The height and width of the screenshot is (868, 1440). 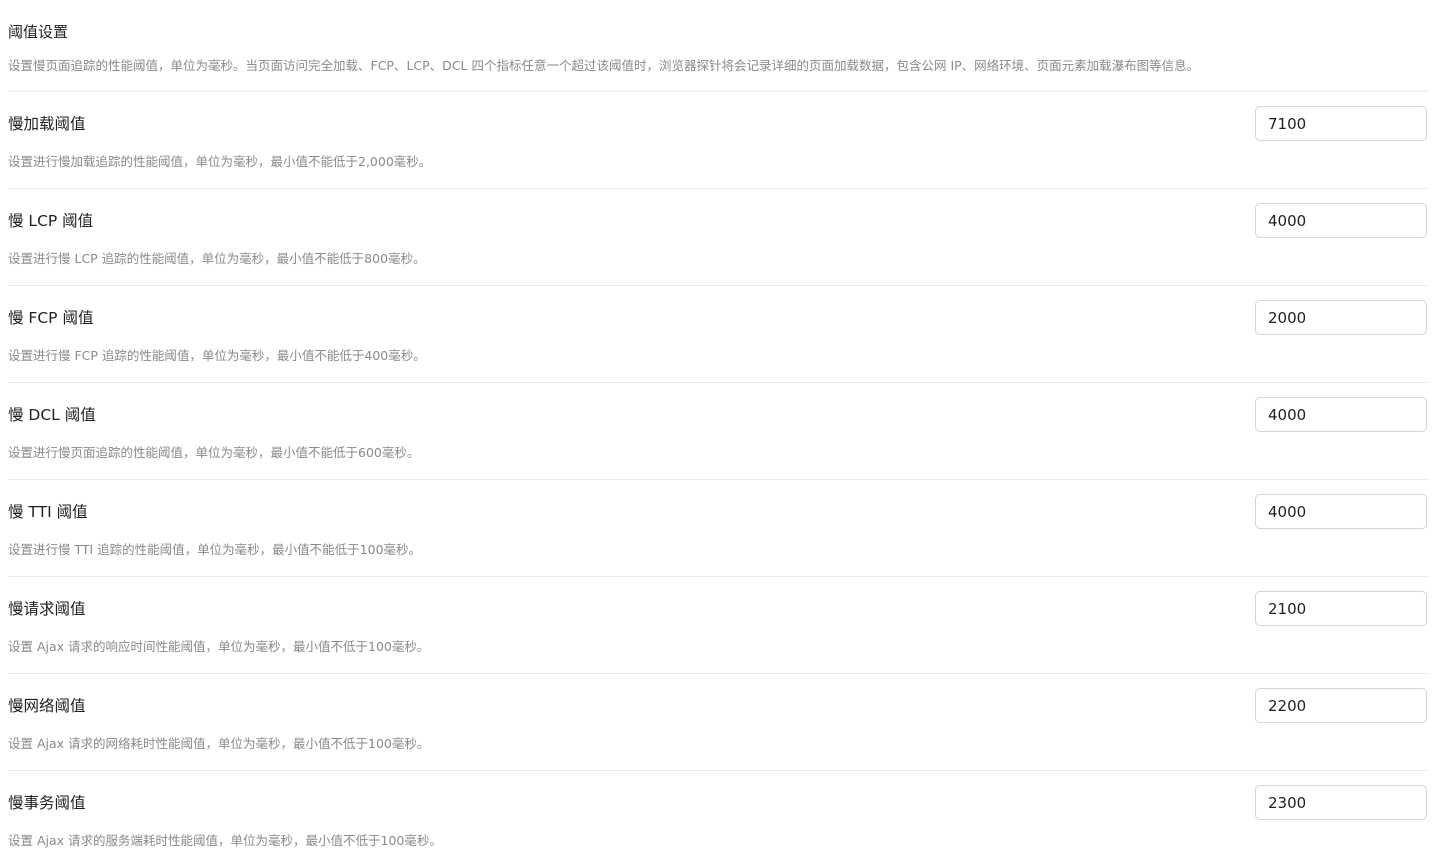 What do you see at coordinates (219, 646) in the screenshot?
I see `slow-request-threshold-description: 设置 Ajax 请求的响应时间性能阈值，单位为毫秒，最小值不低于100毫秒。` at bounding box center [219, 646].